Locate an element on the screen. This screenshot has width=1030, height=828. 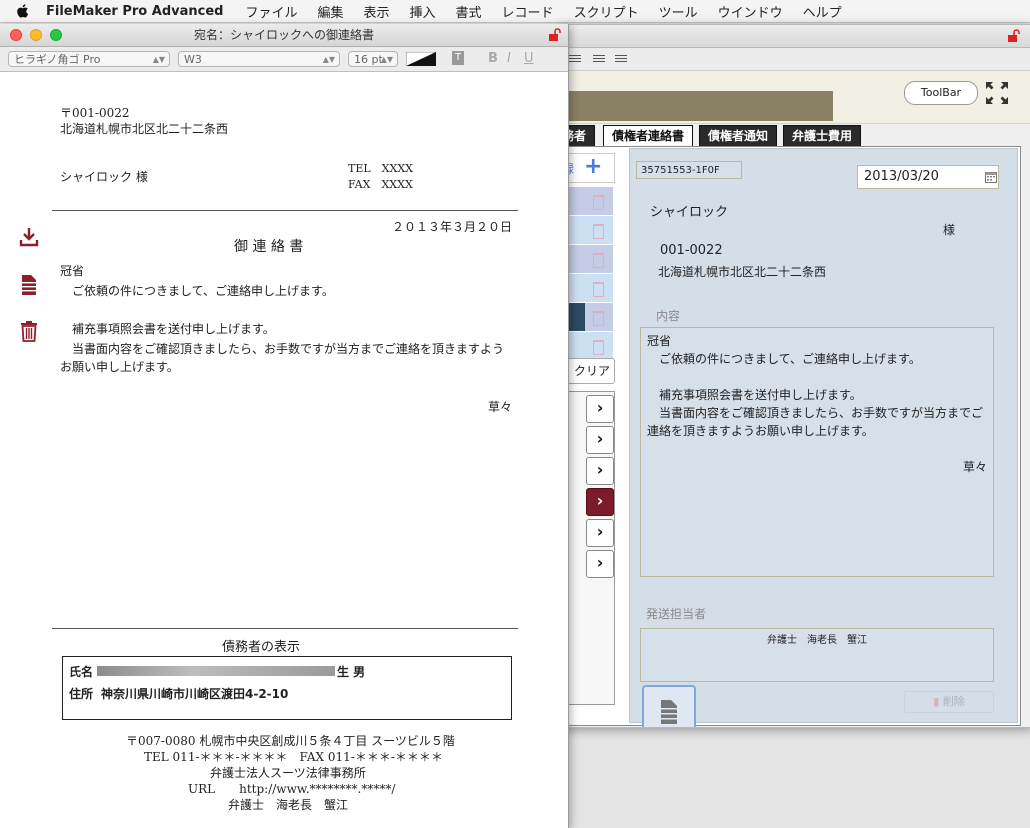
fullscreen-icon is located at coordinates (997, 93).